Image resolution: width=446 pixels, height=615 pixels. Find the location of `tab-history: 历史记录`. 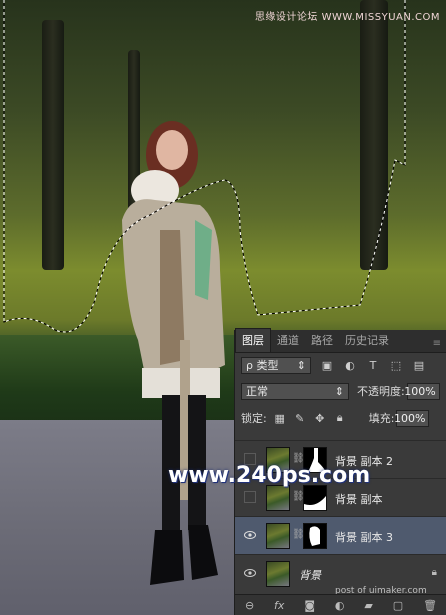

tab-history: 历史记录 is located at coordinates (367, 340).